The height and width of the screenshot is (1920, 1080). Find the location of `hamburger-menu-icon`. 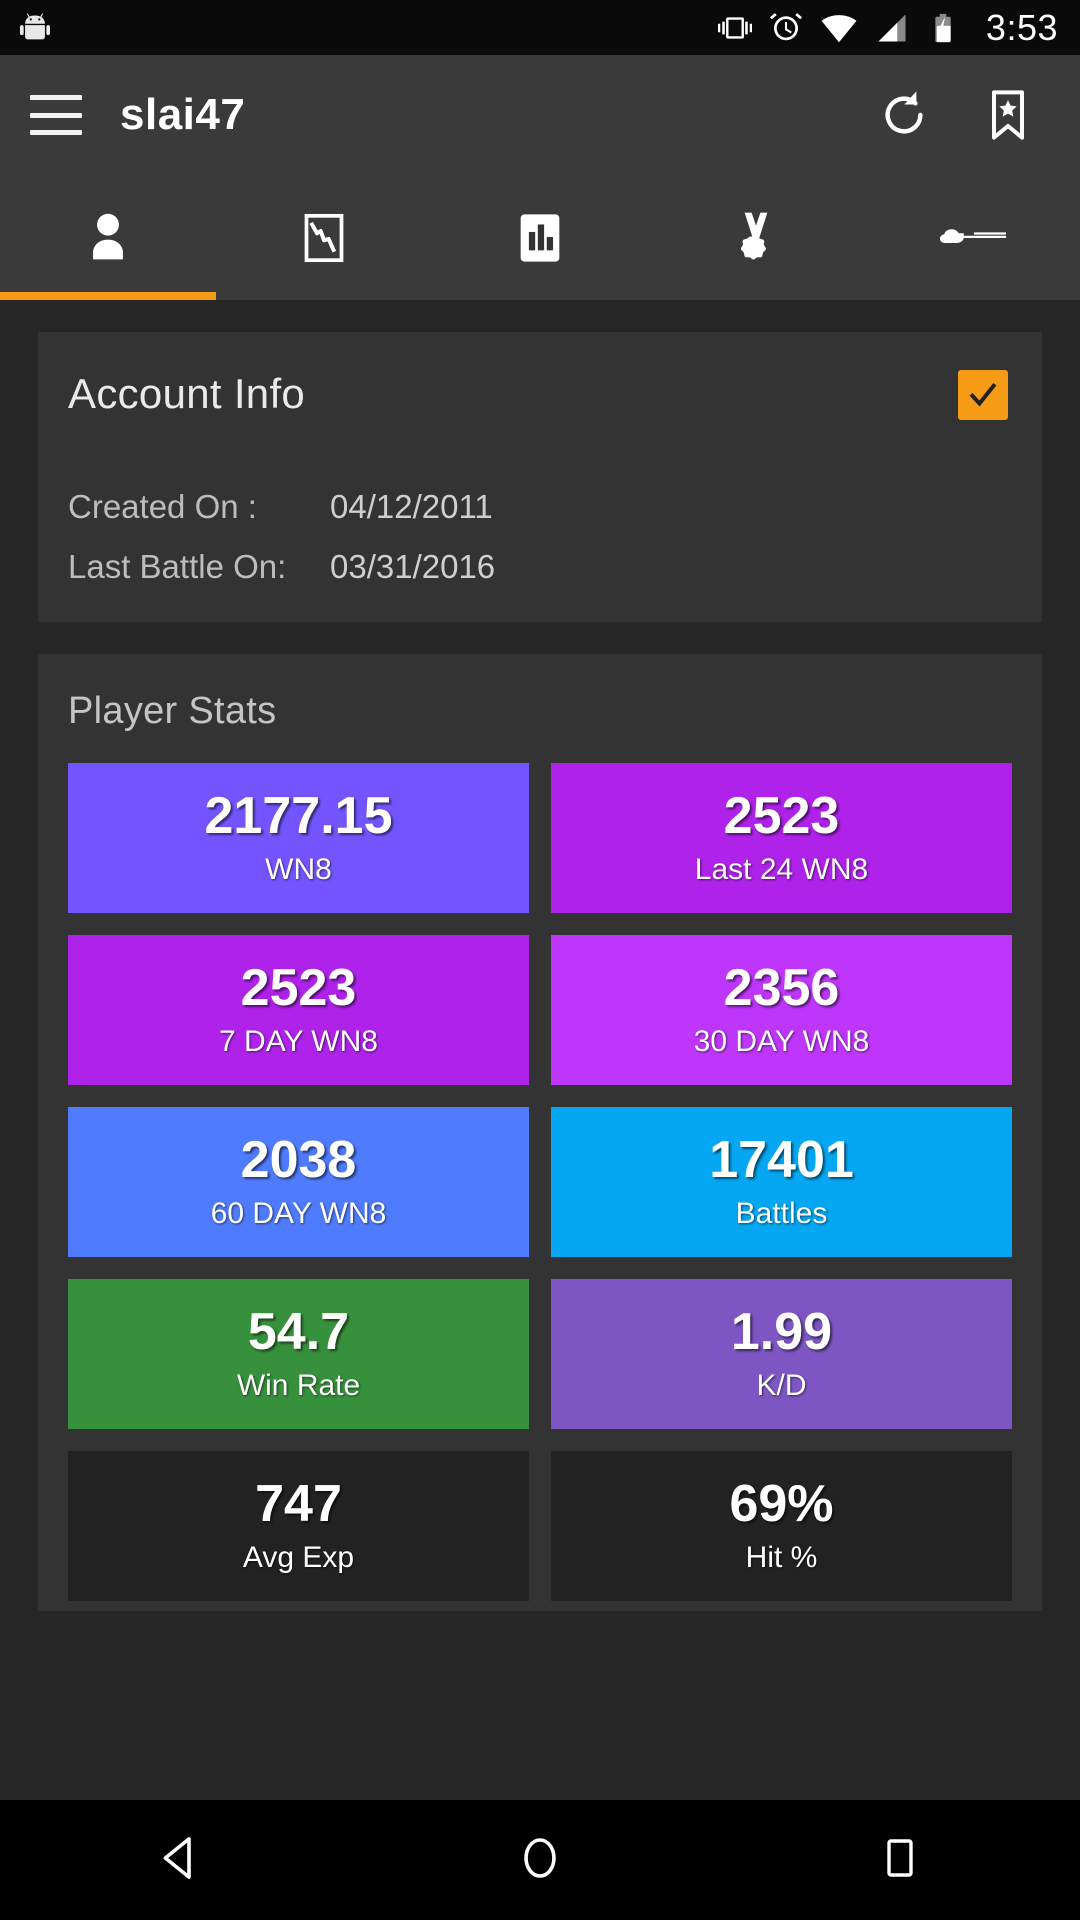

hamburger-menu-icon is located at coordinates (56, 115).